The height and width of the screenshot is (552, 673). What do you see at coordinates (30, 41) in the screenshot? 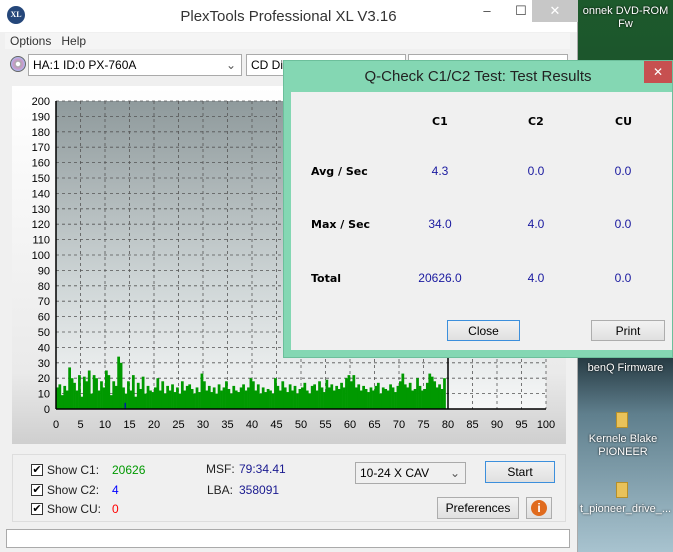
I see `menu-options: Options` at bounding box center [30, 41].